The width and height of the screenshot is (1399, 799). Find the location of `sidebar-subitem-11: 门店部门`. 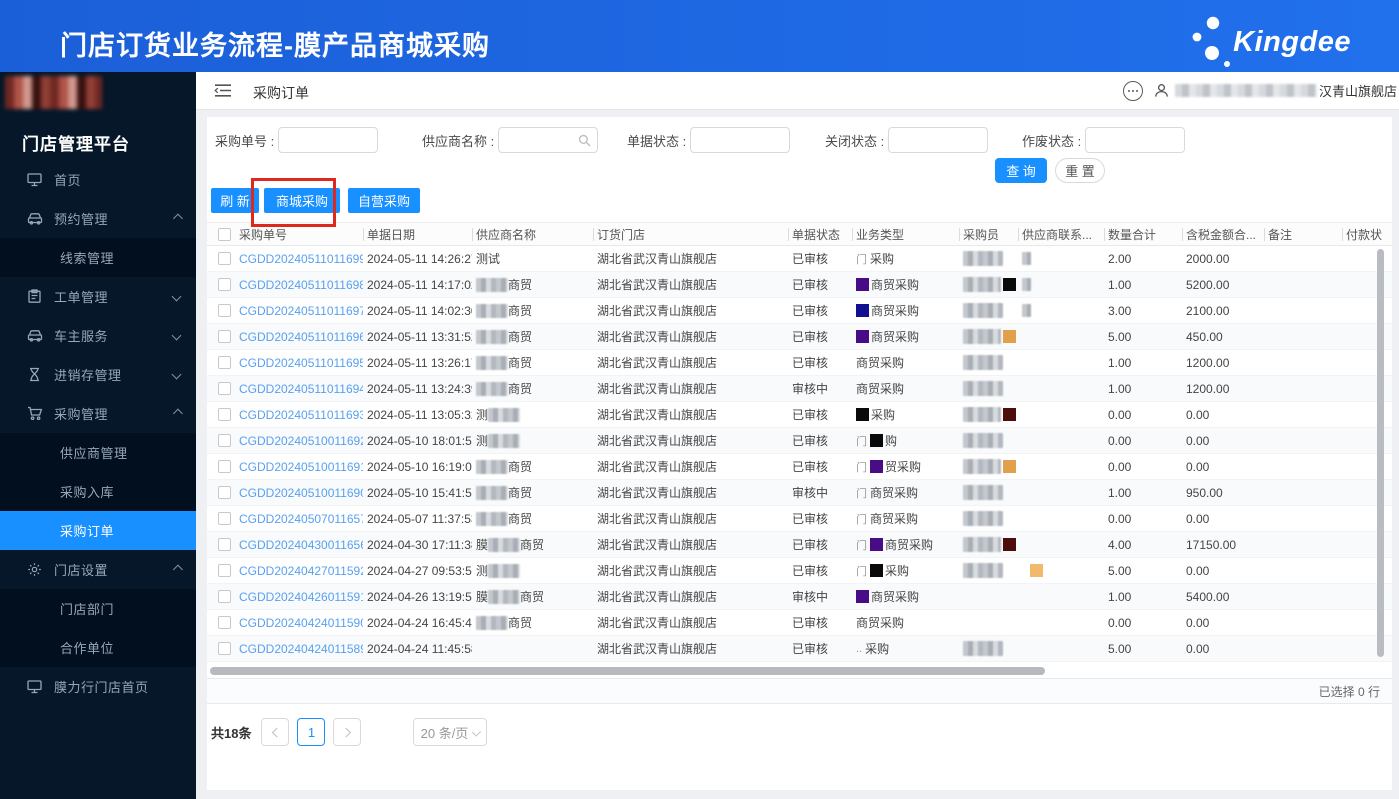

sidebar-subitem-11: 门店部门 is located at coordinates (98, 608).